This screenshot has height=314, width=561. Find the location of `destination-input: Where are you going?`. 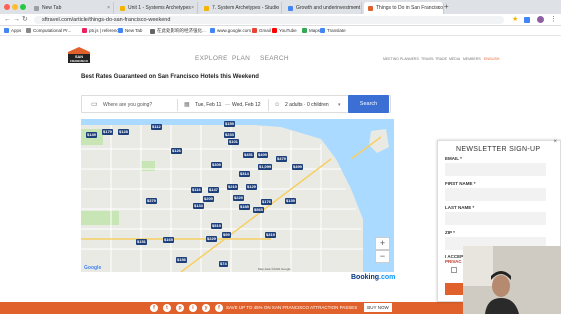

destination-input: Where are you going? is located at coordinates (127, 105).